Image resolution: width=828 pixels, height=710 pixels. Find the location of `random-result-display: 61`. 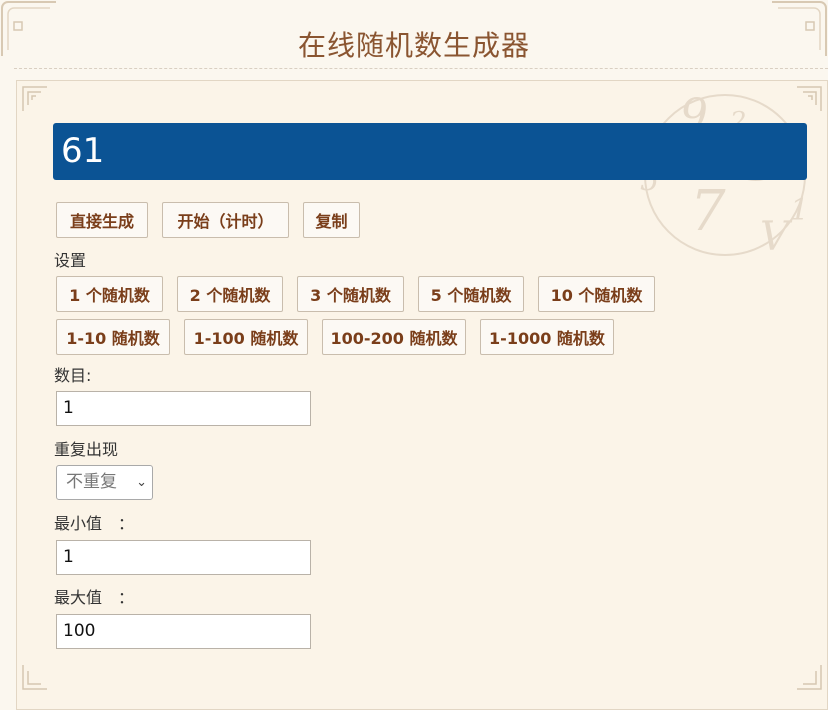

random-result-display: 61 is located at coordinates (430, 151).